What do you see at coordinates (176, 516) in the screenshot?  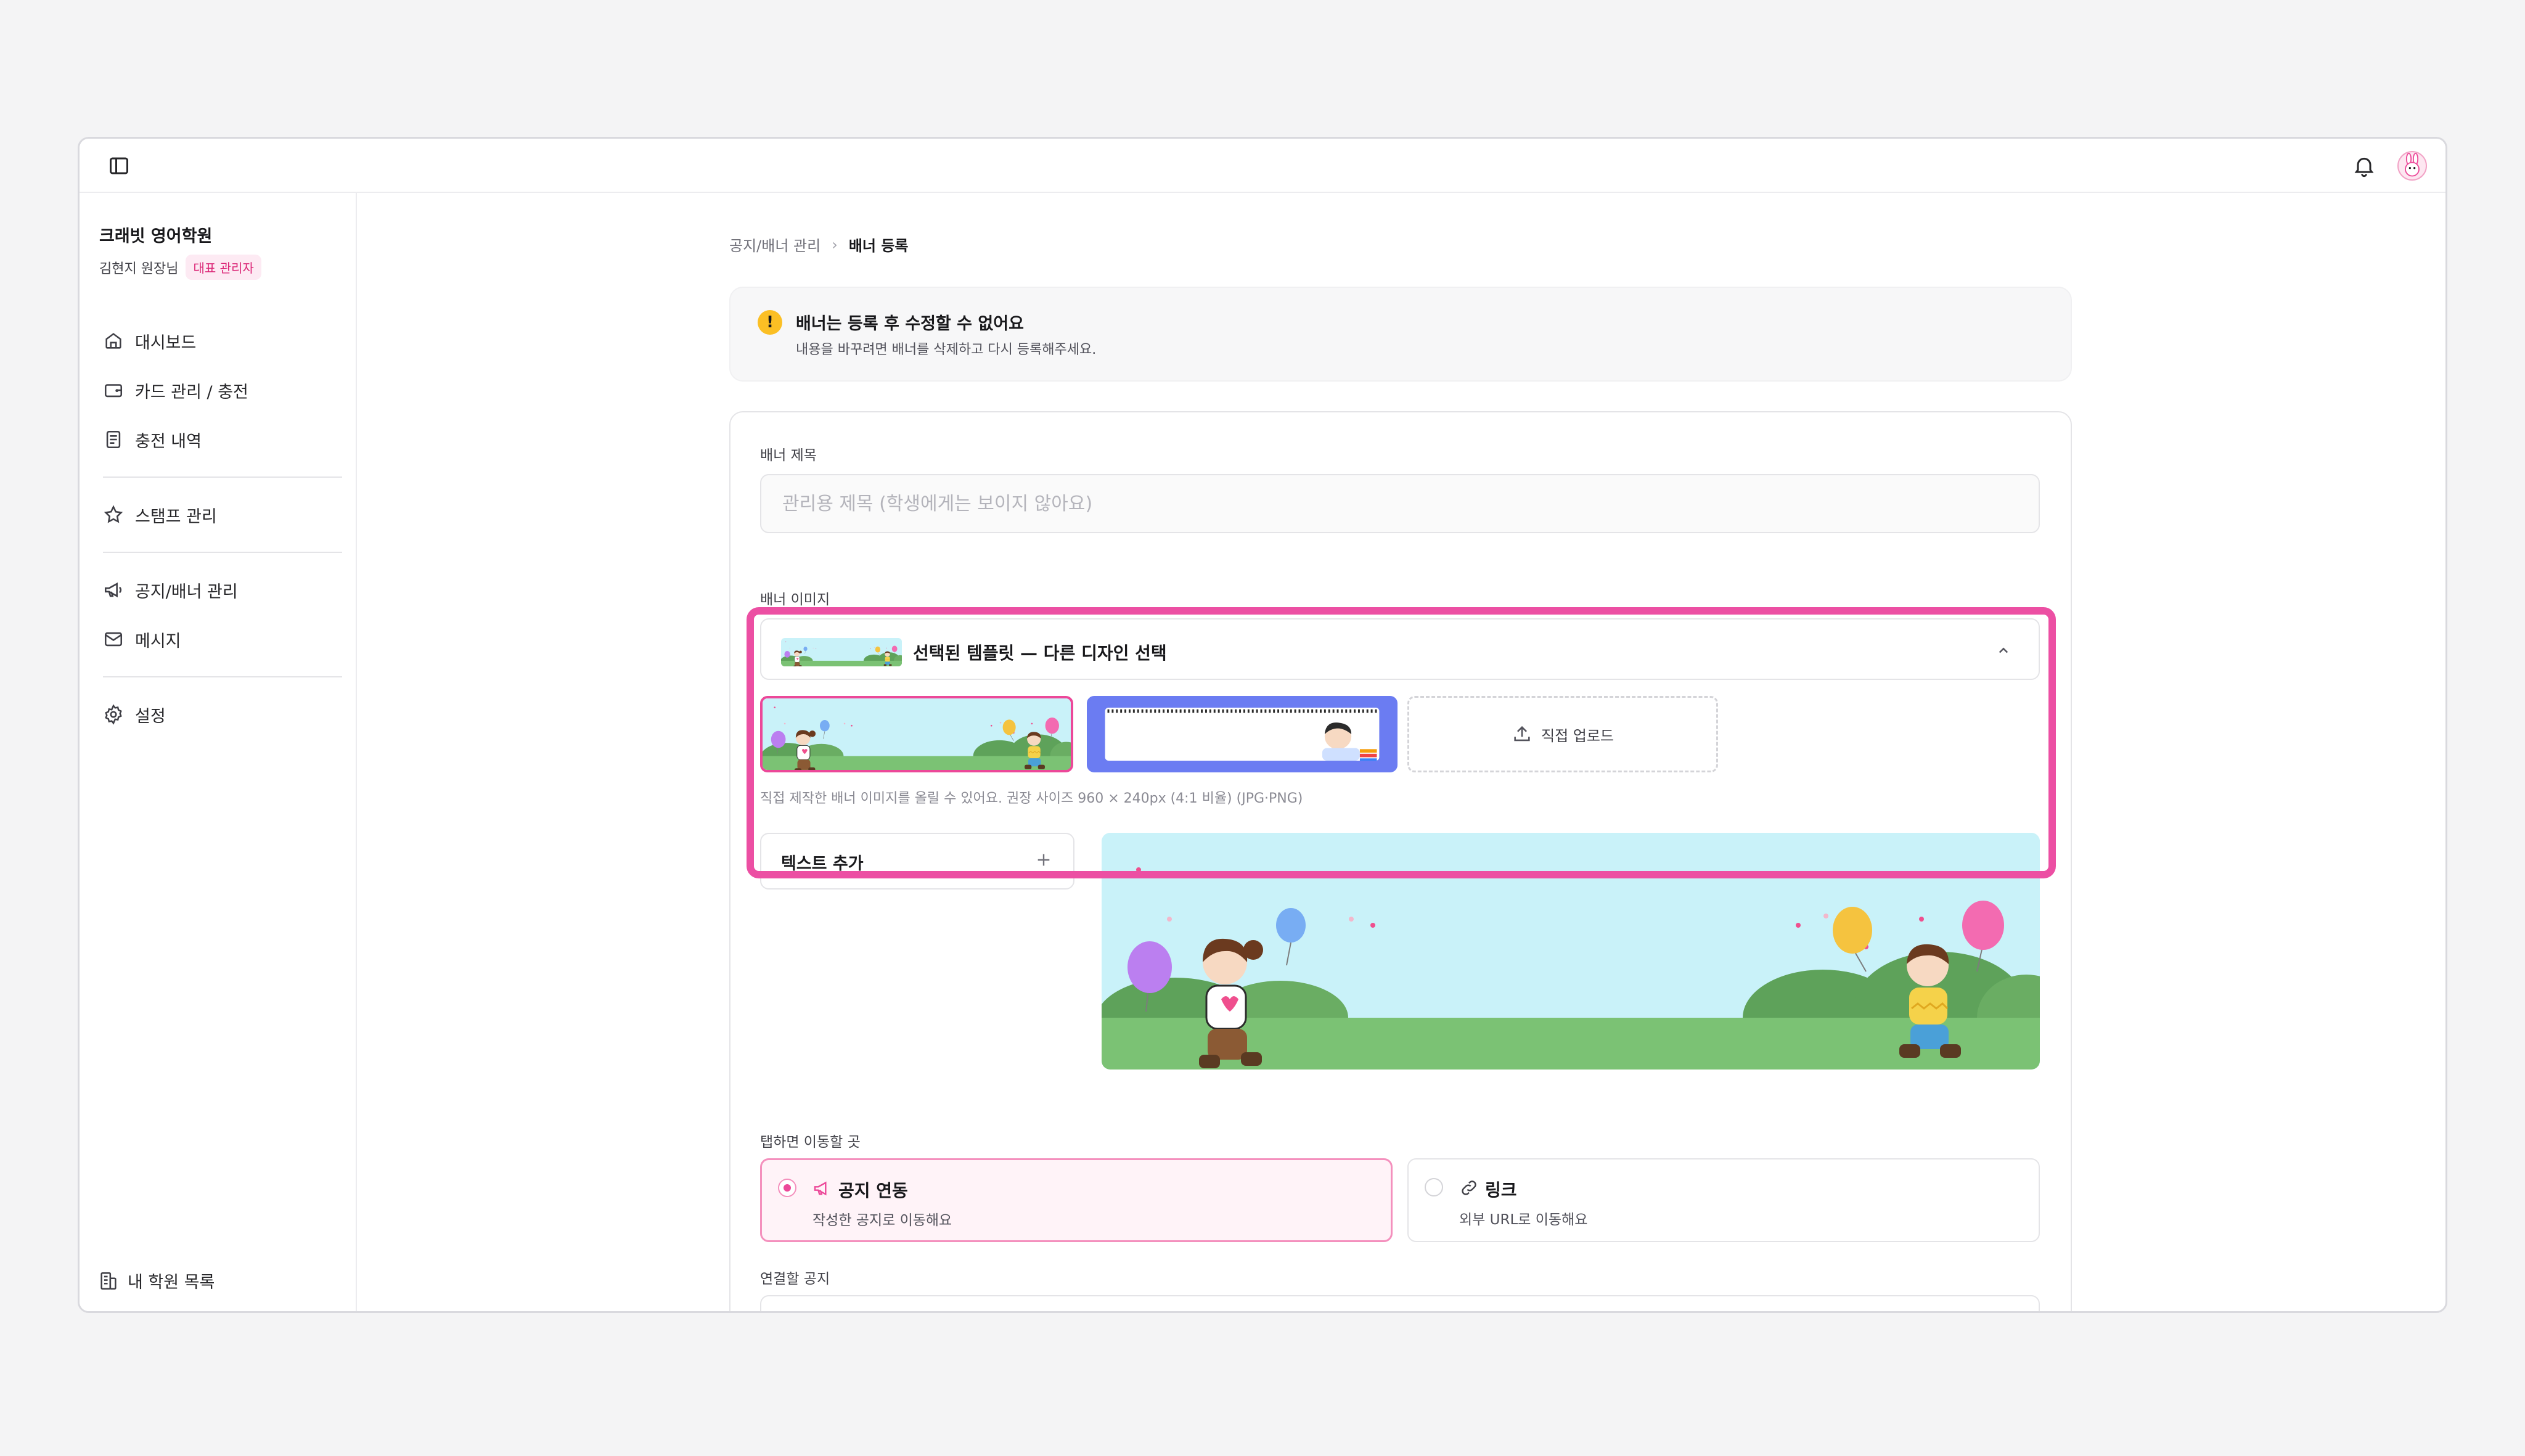 I see `sidebar-item-label: 스탬프 관리` at bounding box center [176, 516].